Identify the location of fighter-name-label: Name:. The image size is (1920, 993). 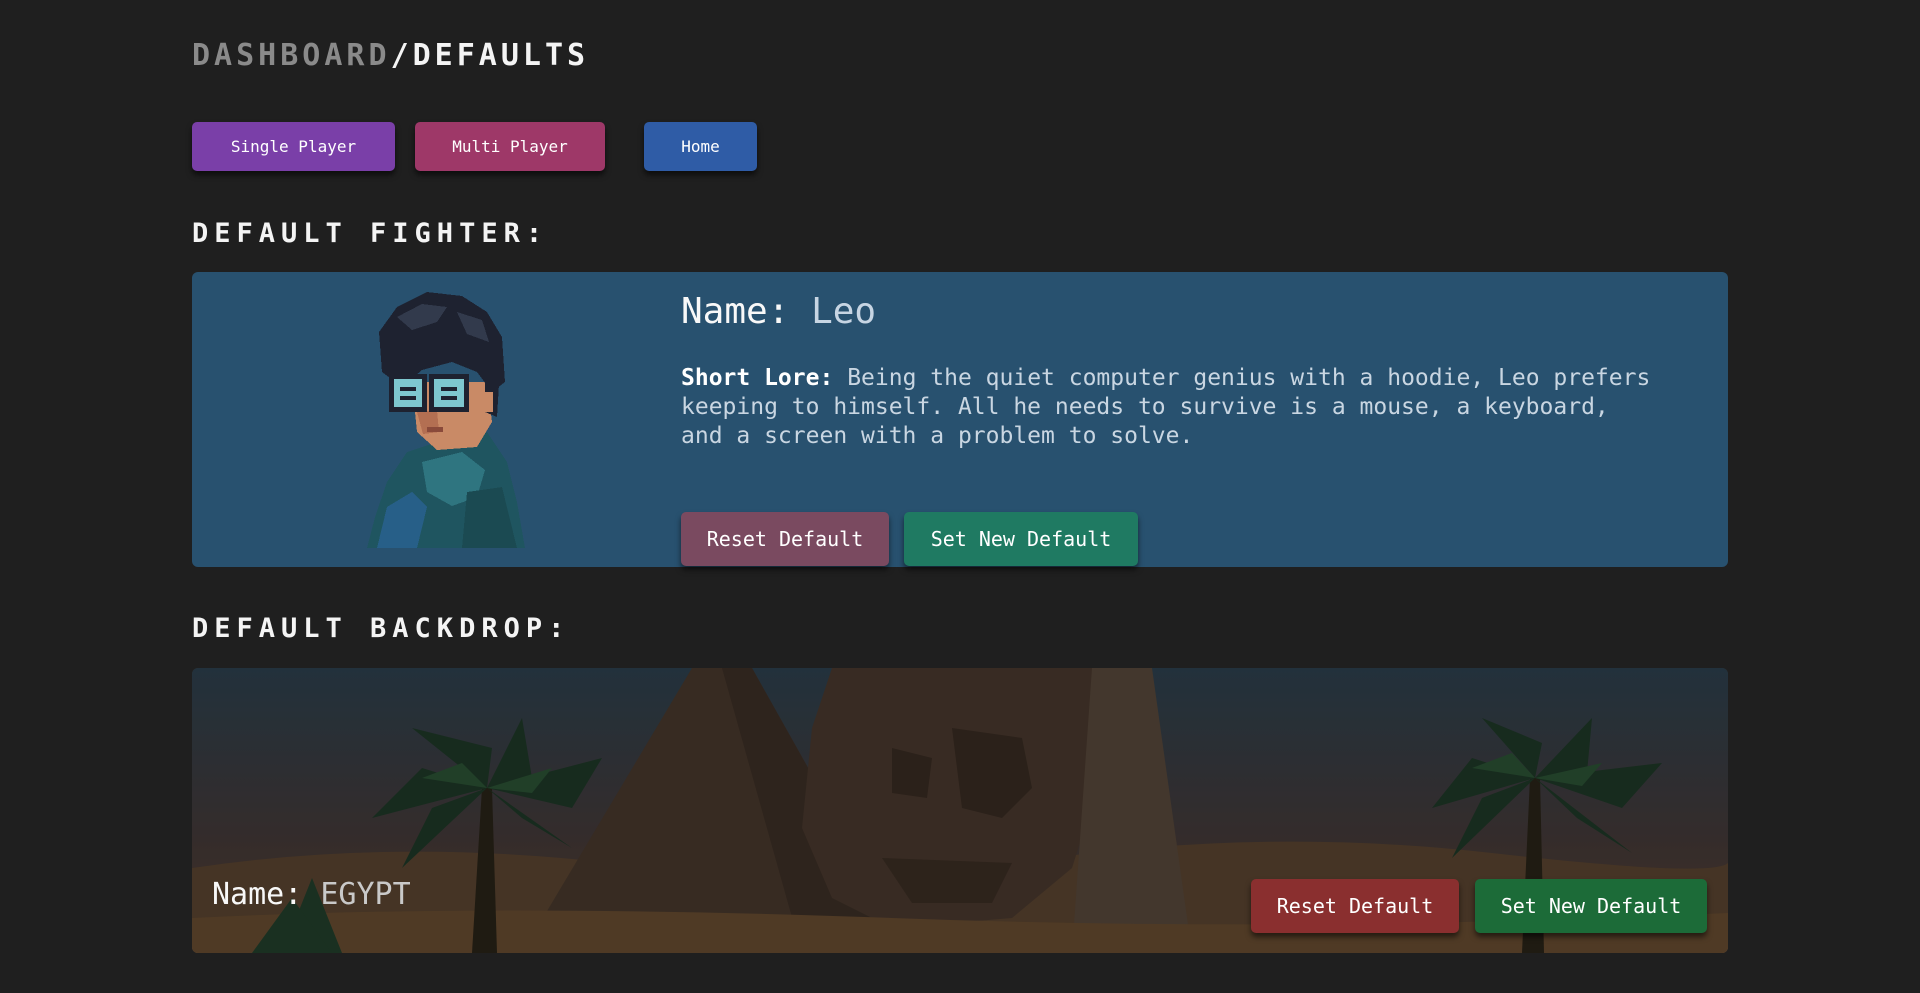
(735, 311).